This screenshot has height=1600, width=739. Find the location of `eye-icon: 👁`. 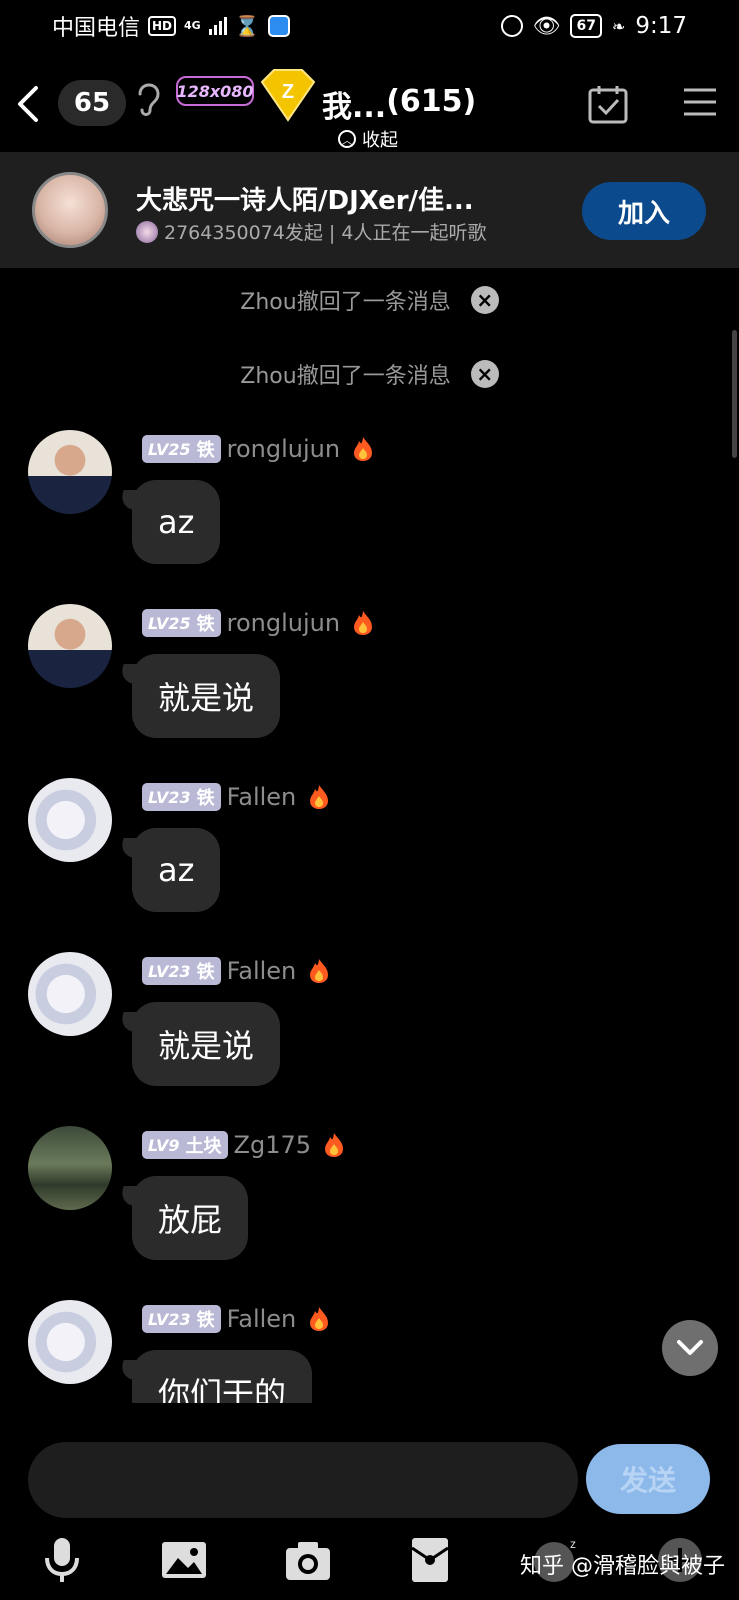

eye-icon: 👁 is located at coordinates (546, 26).